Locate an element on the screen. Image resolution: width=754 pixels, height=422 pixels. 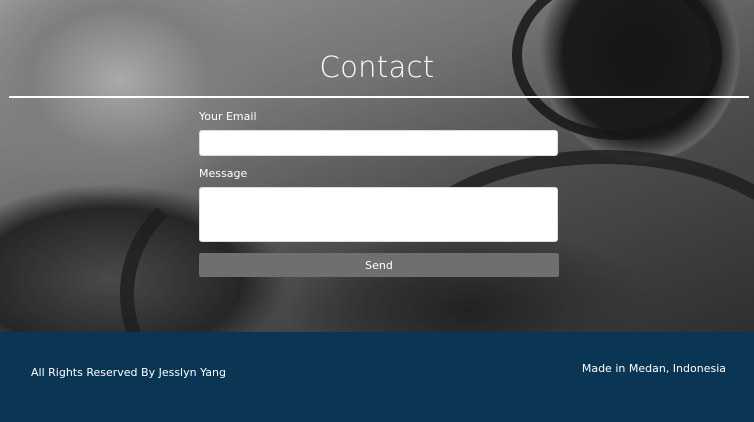
email-label: Your Email is located at coordinates (228, 116).